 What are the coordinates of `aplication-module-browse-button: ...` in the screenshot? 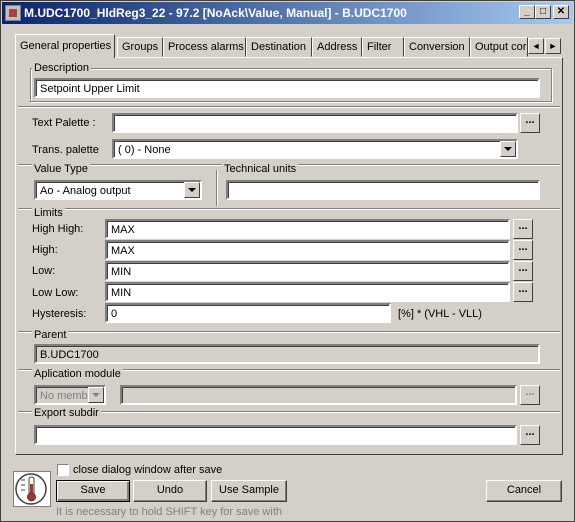 It's located at (530, 395).